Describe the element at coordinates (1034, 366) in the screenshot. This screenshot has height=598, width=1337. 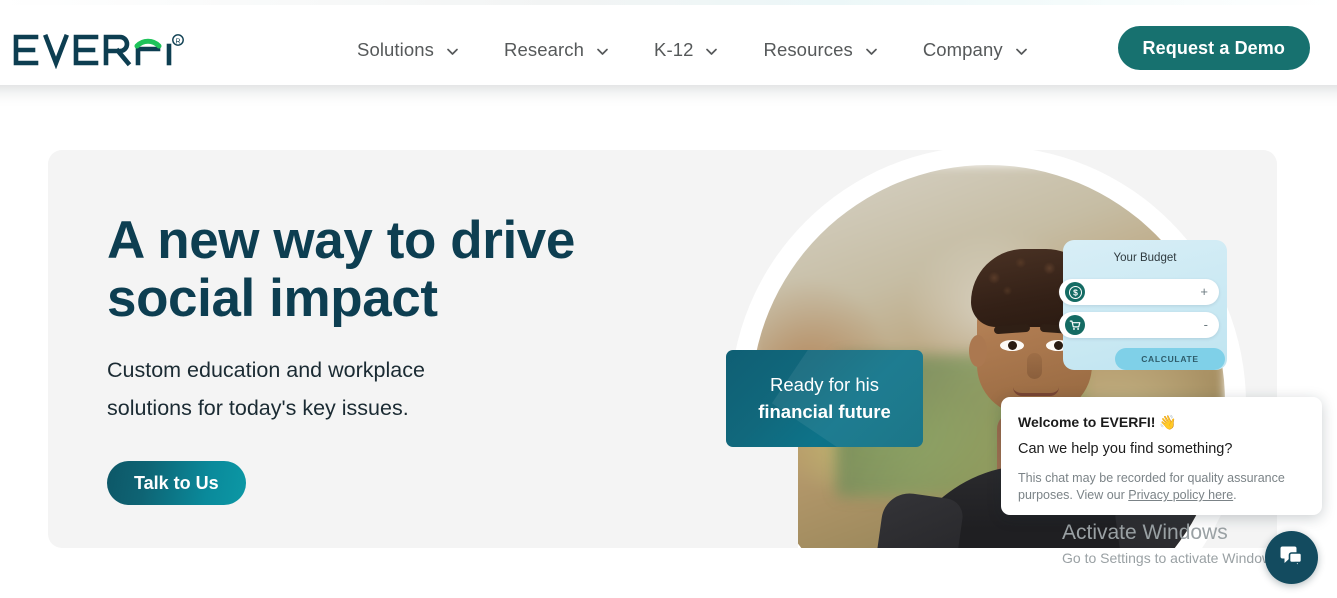
I see `nose` at that location.